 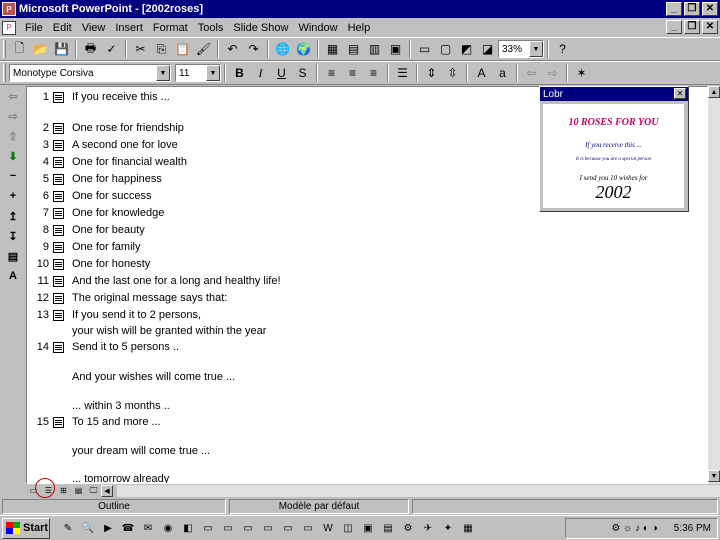 I want to click on window-button-icon: ▦, so click(x=468, y=528).